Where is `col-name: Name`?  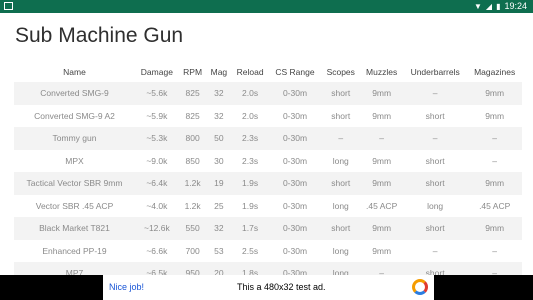
col-name: Name is located at coordinates (74, 72).